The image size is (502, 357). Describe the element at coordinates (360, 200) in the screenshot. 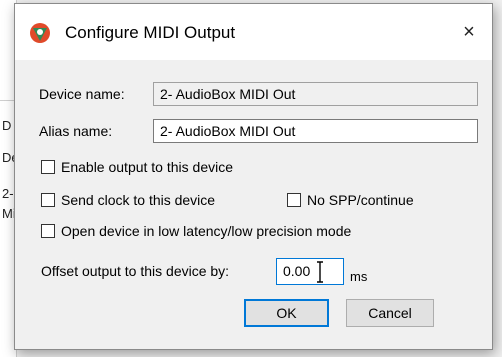

I see `no-spp-label: No SPP/continue` at that location.